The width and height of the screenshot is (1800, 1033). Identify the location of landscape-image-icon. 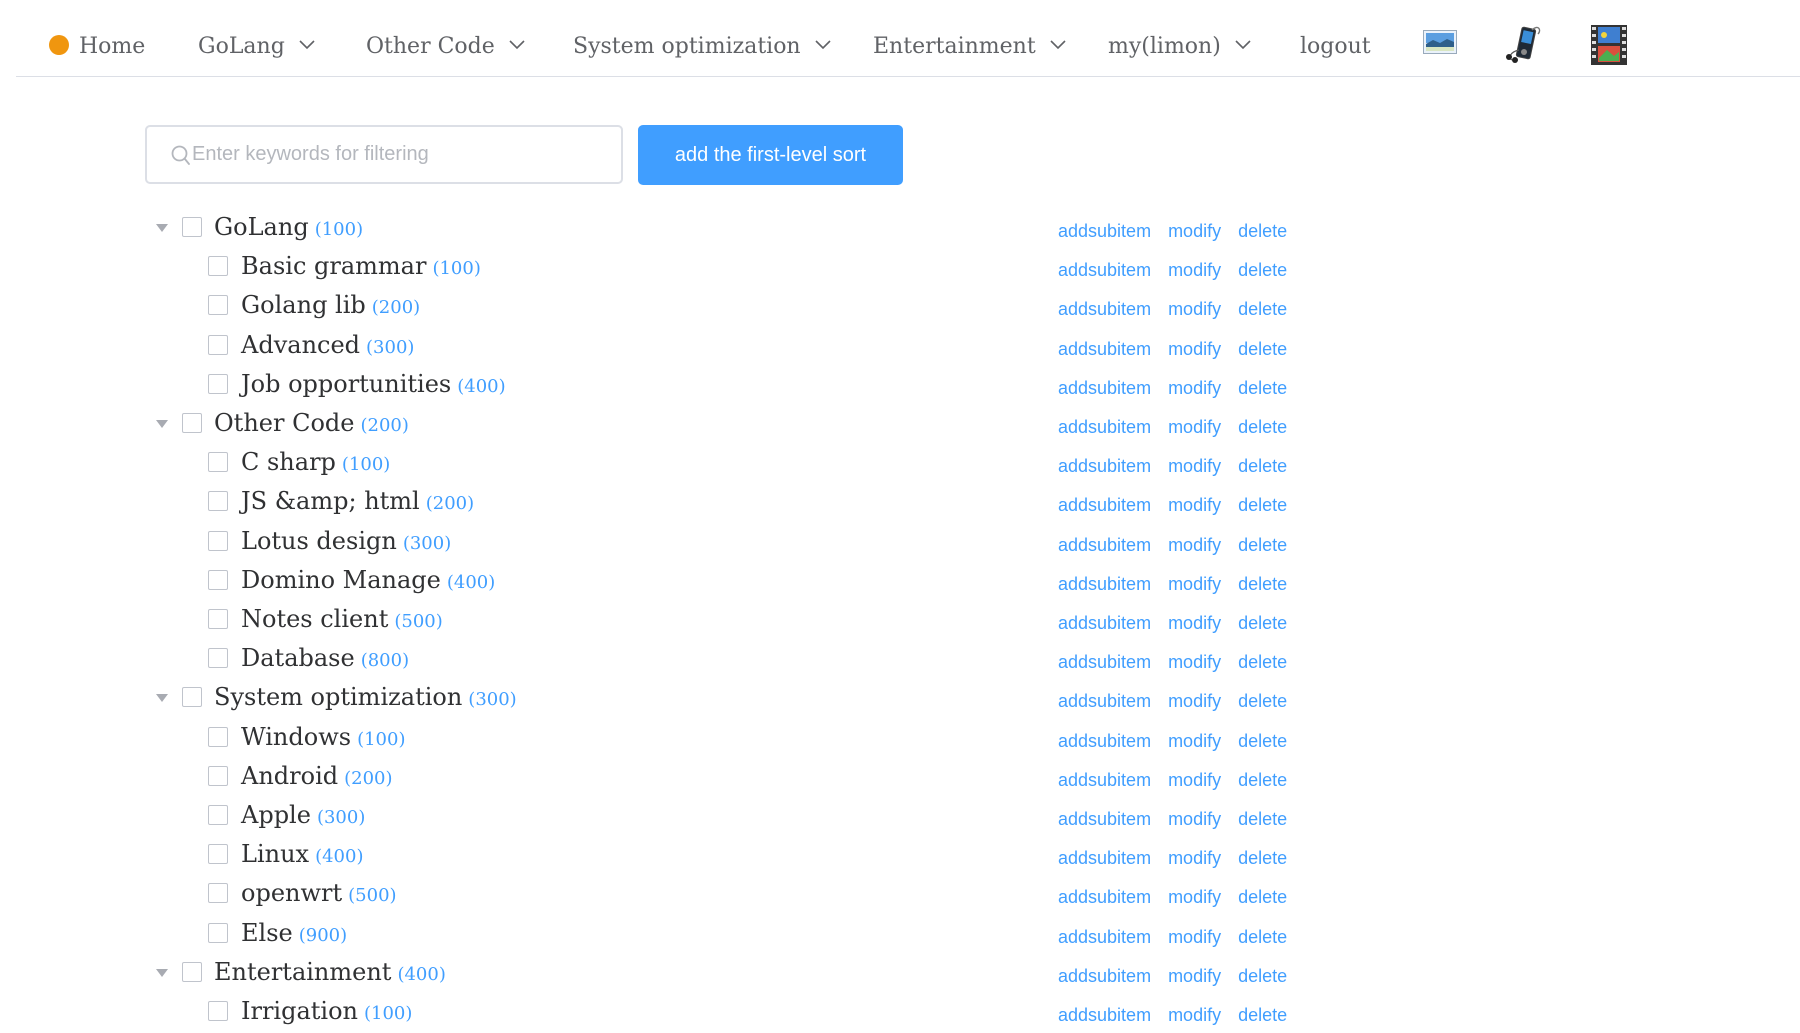
(1440, 42).